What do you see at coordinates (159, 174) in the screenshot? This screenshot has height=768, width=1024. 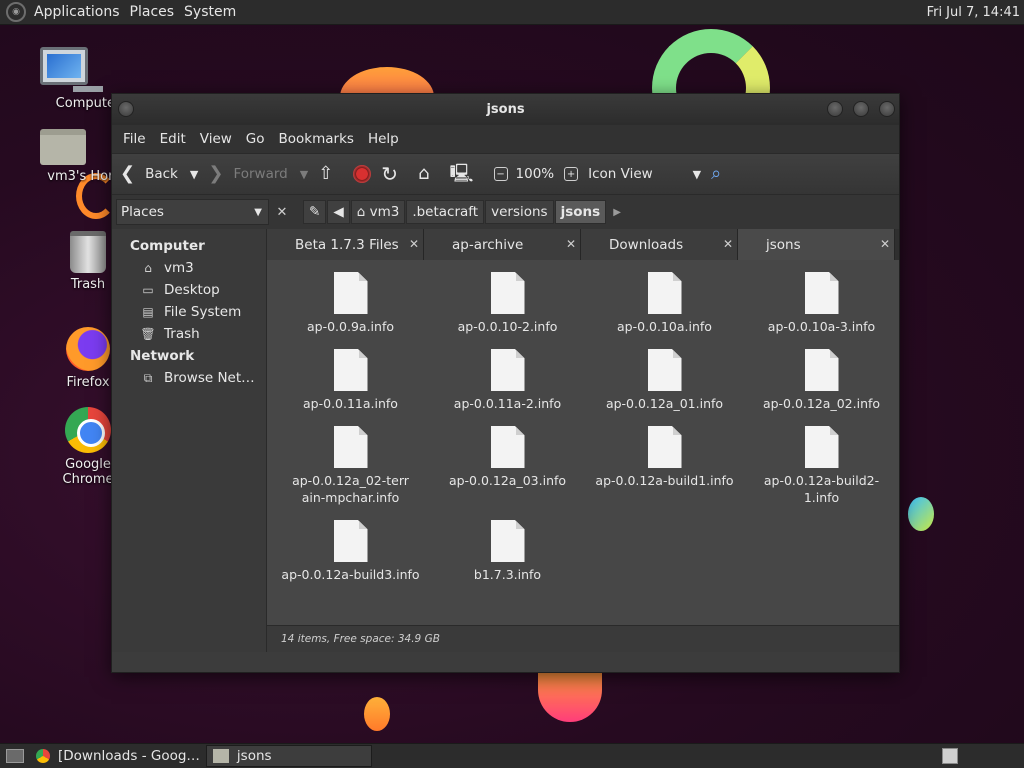 I see `back-button: ❮ Back ▼` at bounding box center [159, 174].